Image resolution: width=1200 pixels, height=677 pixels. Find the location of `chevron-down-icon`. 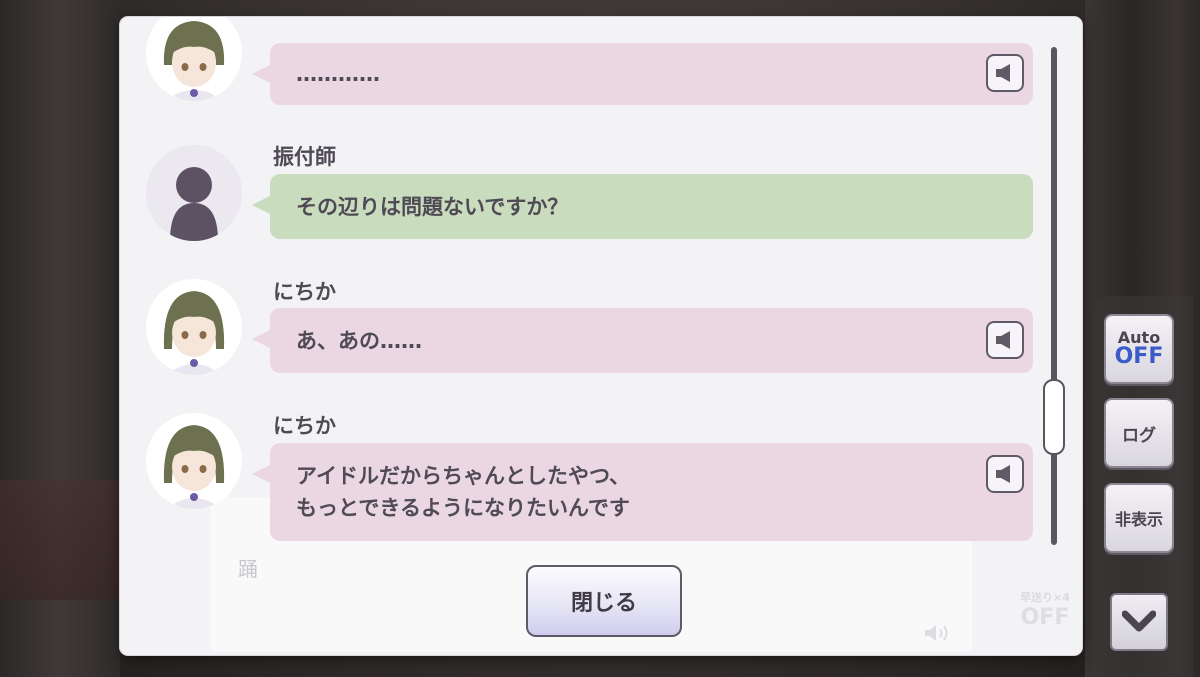

chevron-down-icon is located at coordinates (1139, 621).